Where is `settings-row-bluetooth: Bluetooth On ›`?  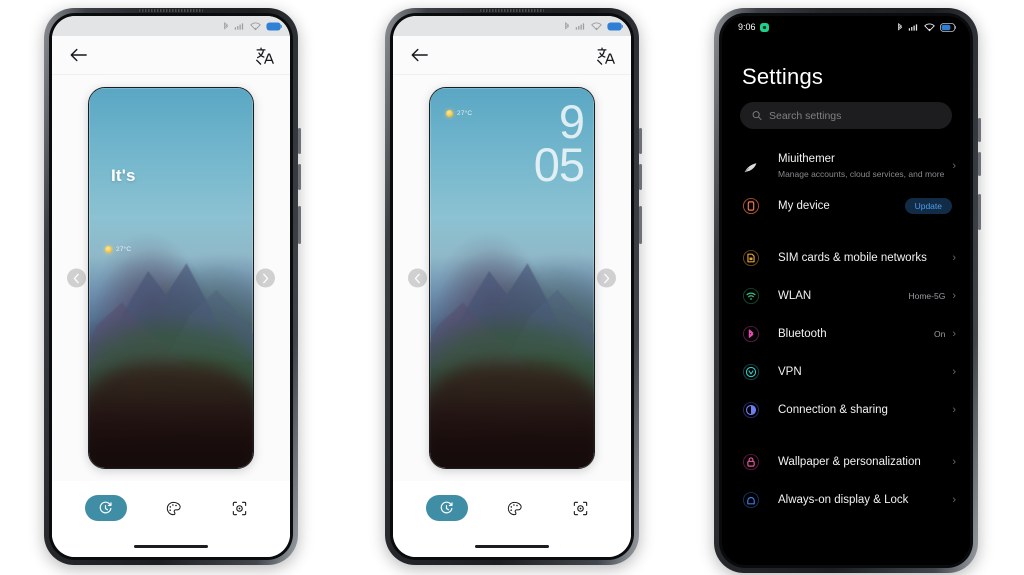 settings-row-bluetooth: Bluetooth On › is located at coordinates (846, 334).